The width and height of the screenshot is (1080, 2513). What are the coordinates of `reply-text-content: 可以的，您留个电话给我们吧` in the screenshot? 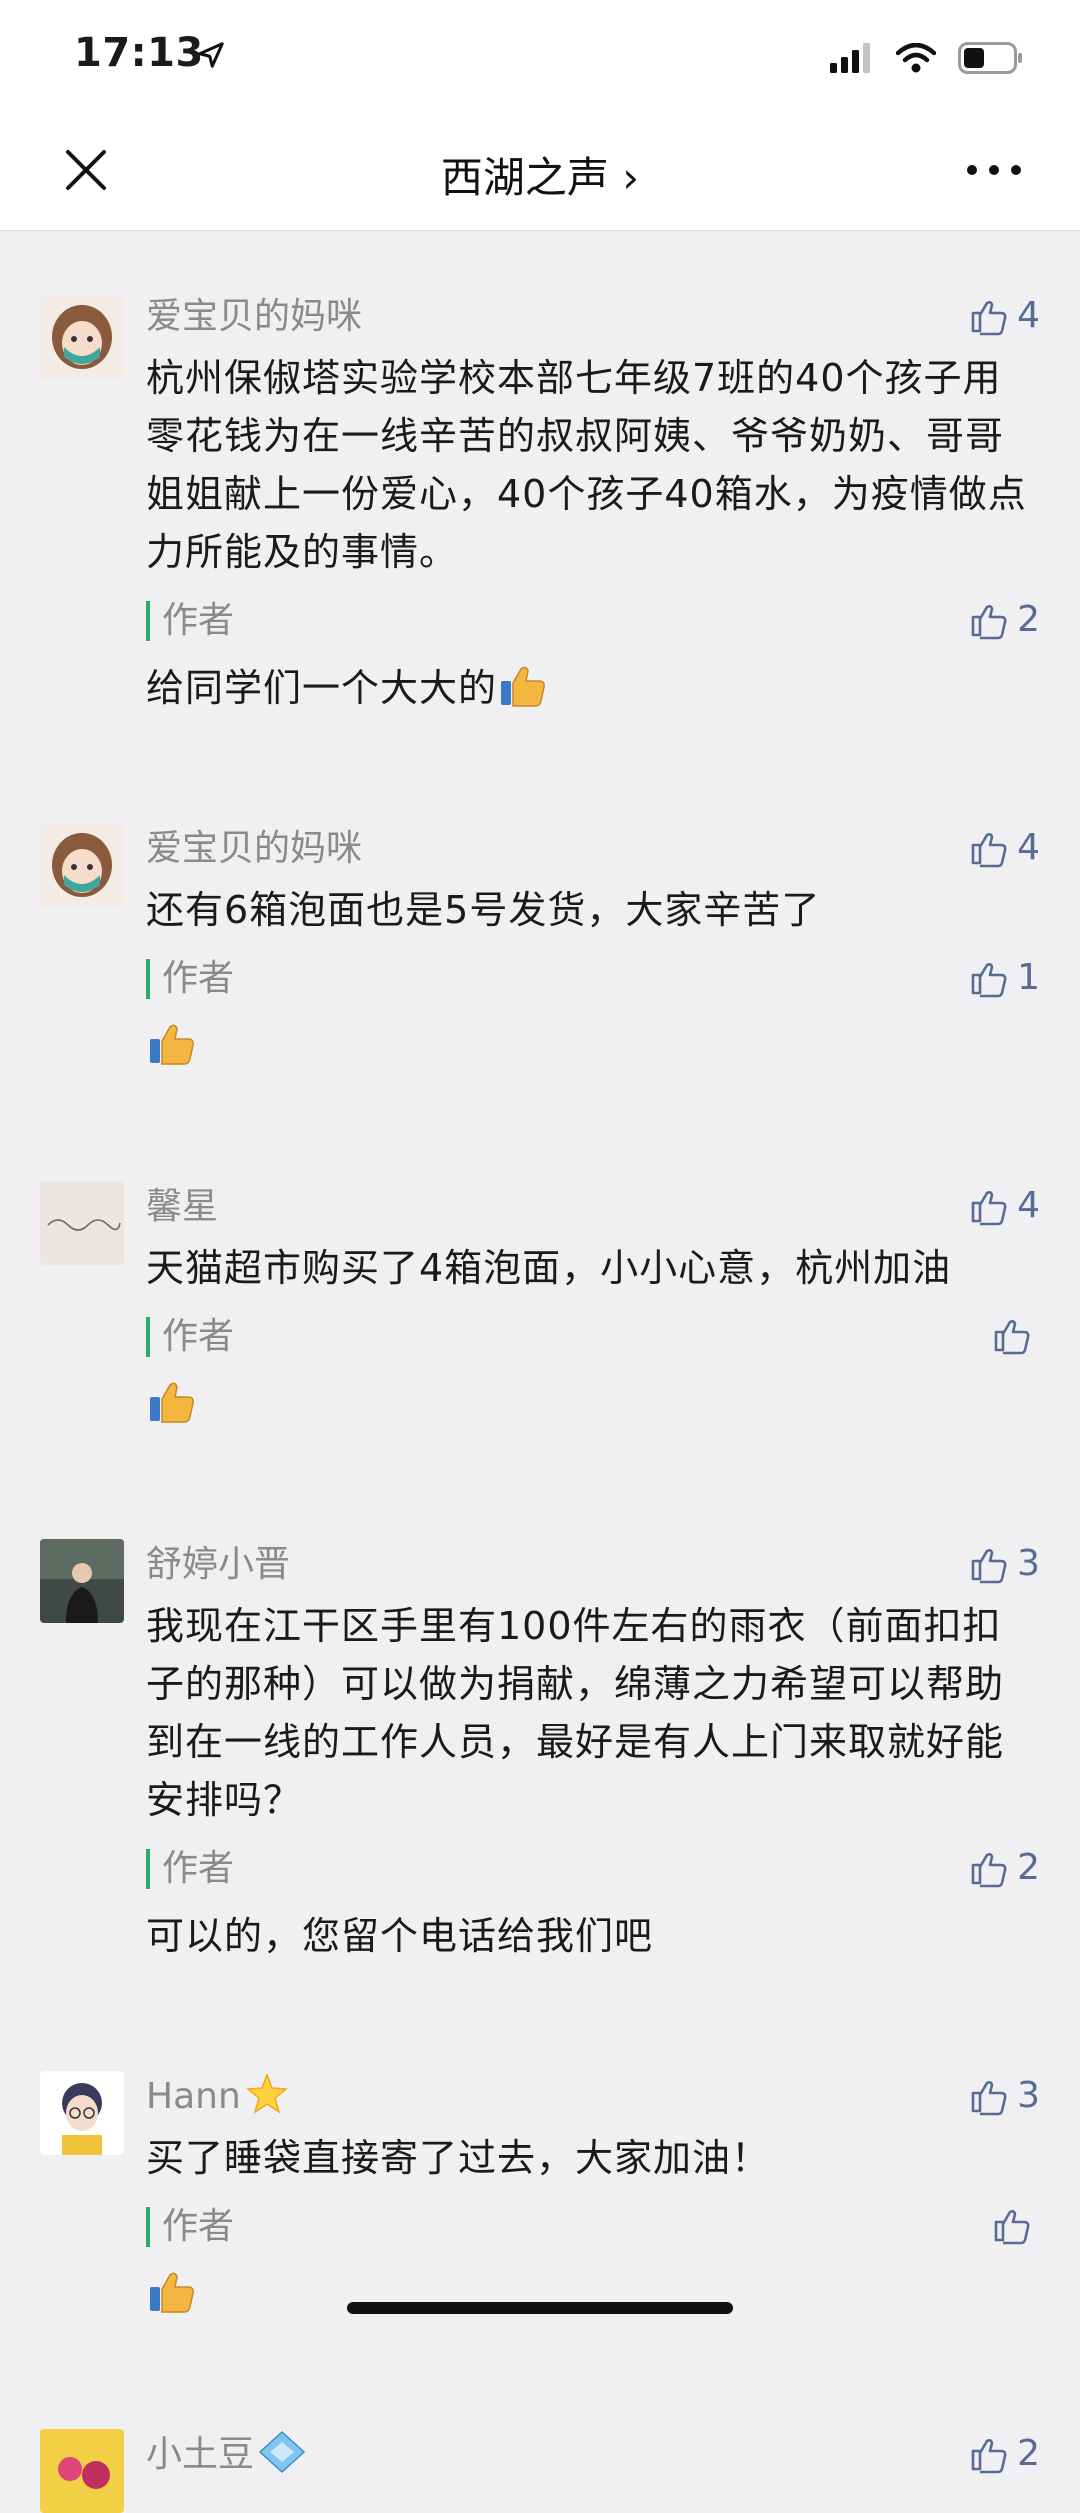 It's located at (400, 1936).